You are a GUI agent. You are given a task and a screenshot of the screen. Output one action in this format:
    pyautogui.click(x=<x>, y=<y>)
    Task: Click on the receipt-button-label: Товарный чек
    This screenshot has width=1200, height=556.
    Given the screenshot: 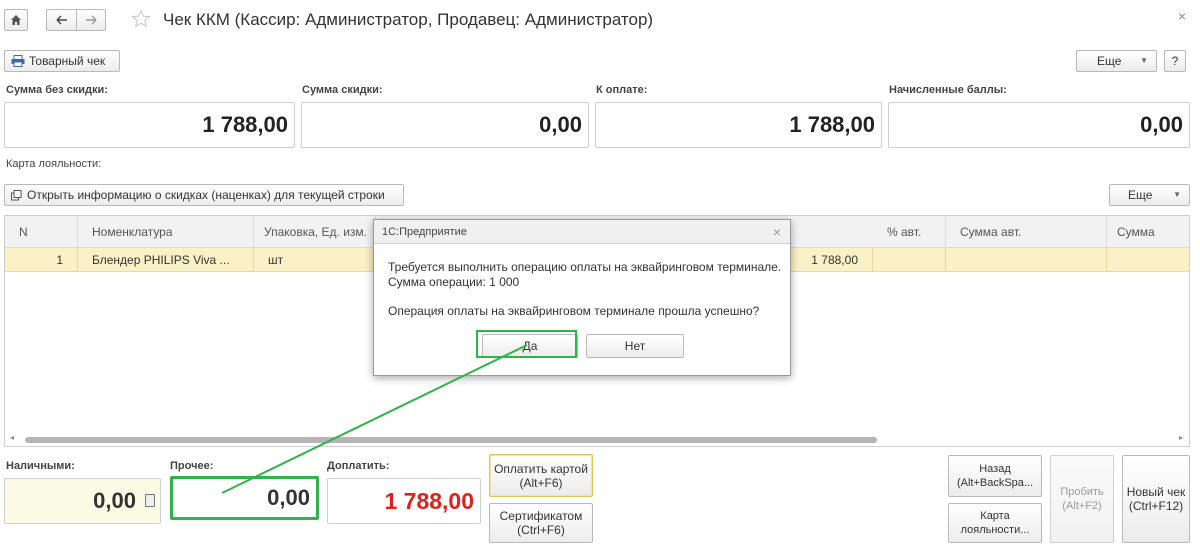 What is the action you would take?
    pyautogui.click(x=67, y=61)
    